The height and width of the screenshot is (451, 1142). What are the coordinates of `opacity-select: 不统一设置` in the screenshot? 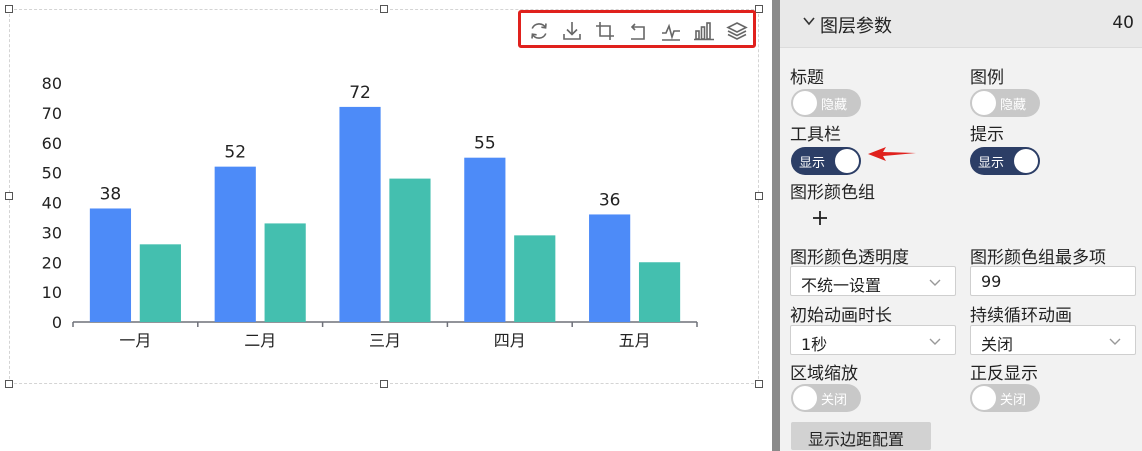 It's located at (873, 281).